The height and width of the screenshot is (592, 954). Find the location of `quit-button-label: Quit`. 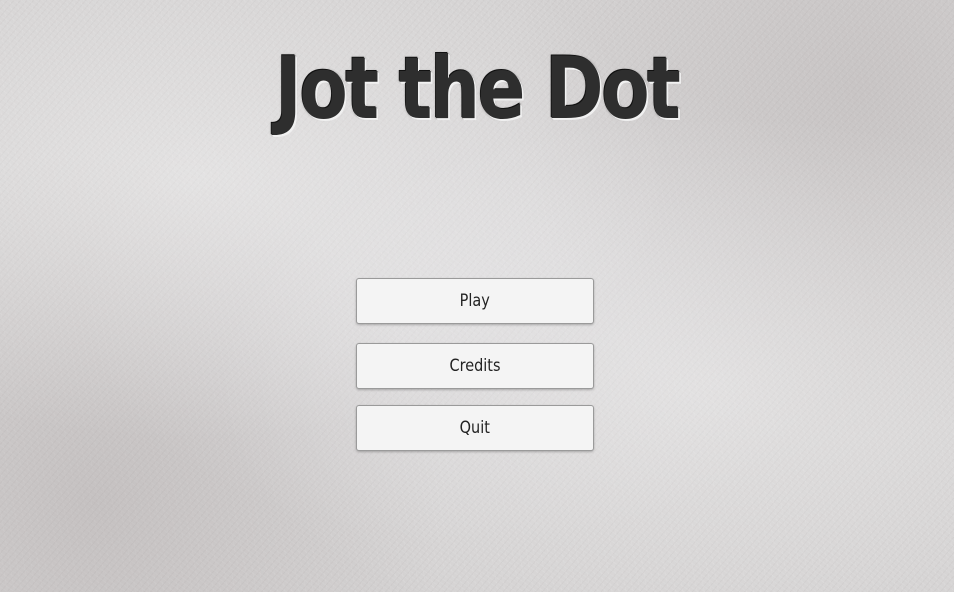

quit-button-label: Quit is located at coordinates (475, 428).